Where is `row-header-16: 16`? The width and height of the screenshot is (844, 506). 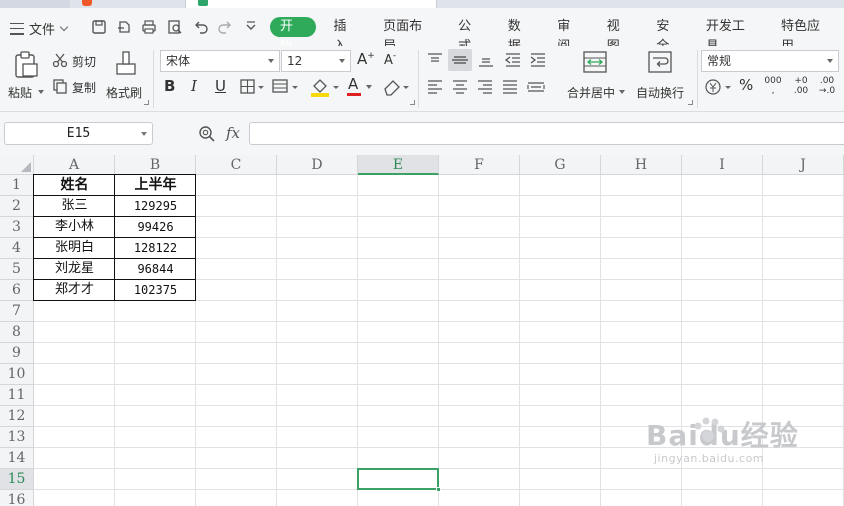
row-header-16: 16 is located at coordinates (17, 498).